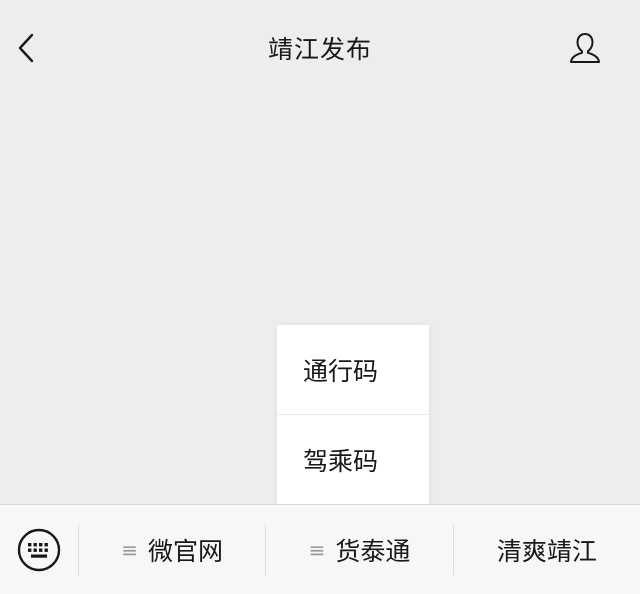 The width and height of the screenshot is (640, 594). I want to click on page-title: 靖江发布, so click(319, 49).